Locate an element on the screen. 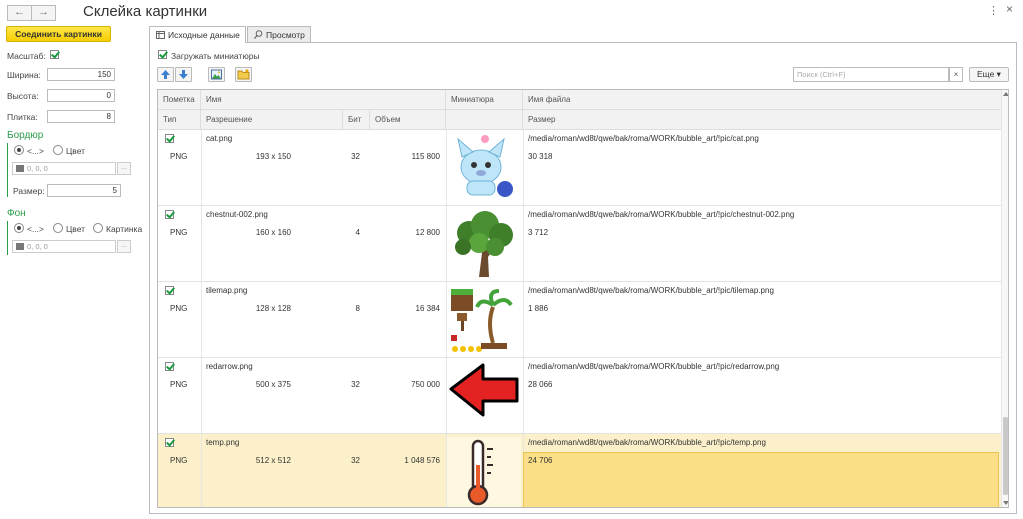 The width and height of the screenshot is (1023, 519). row-volume: 12 800 is located at coordinates (427, 232).